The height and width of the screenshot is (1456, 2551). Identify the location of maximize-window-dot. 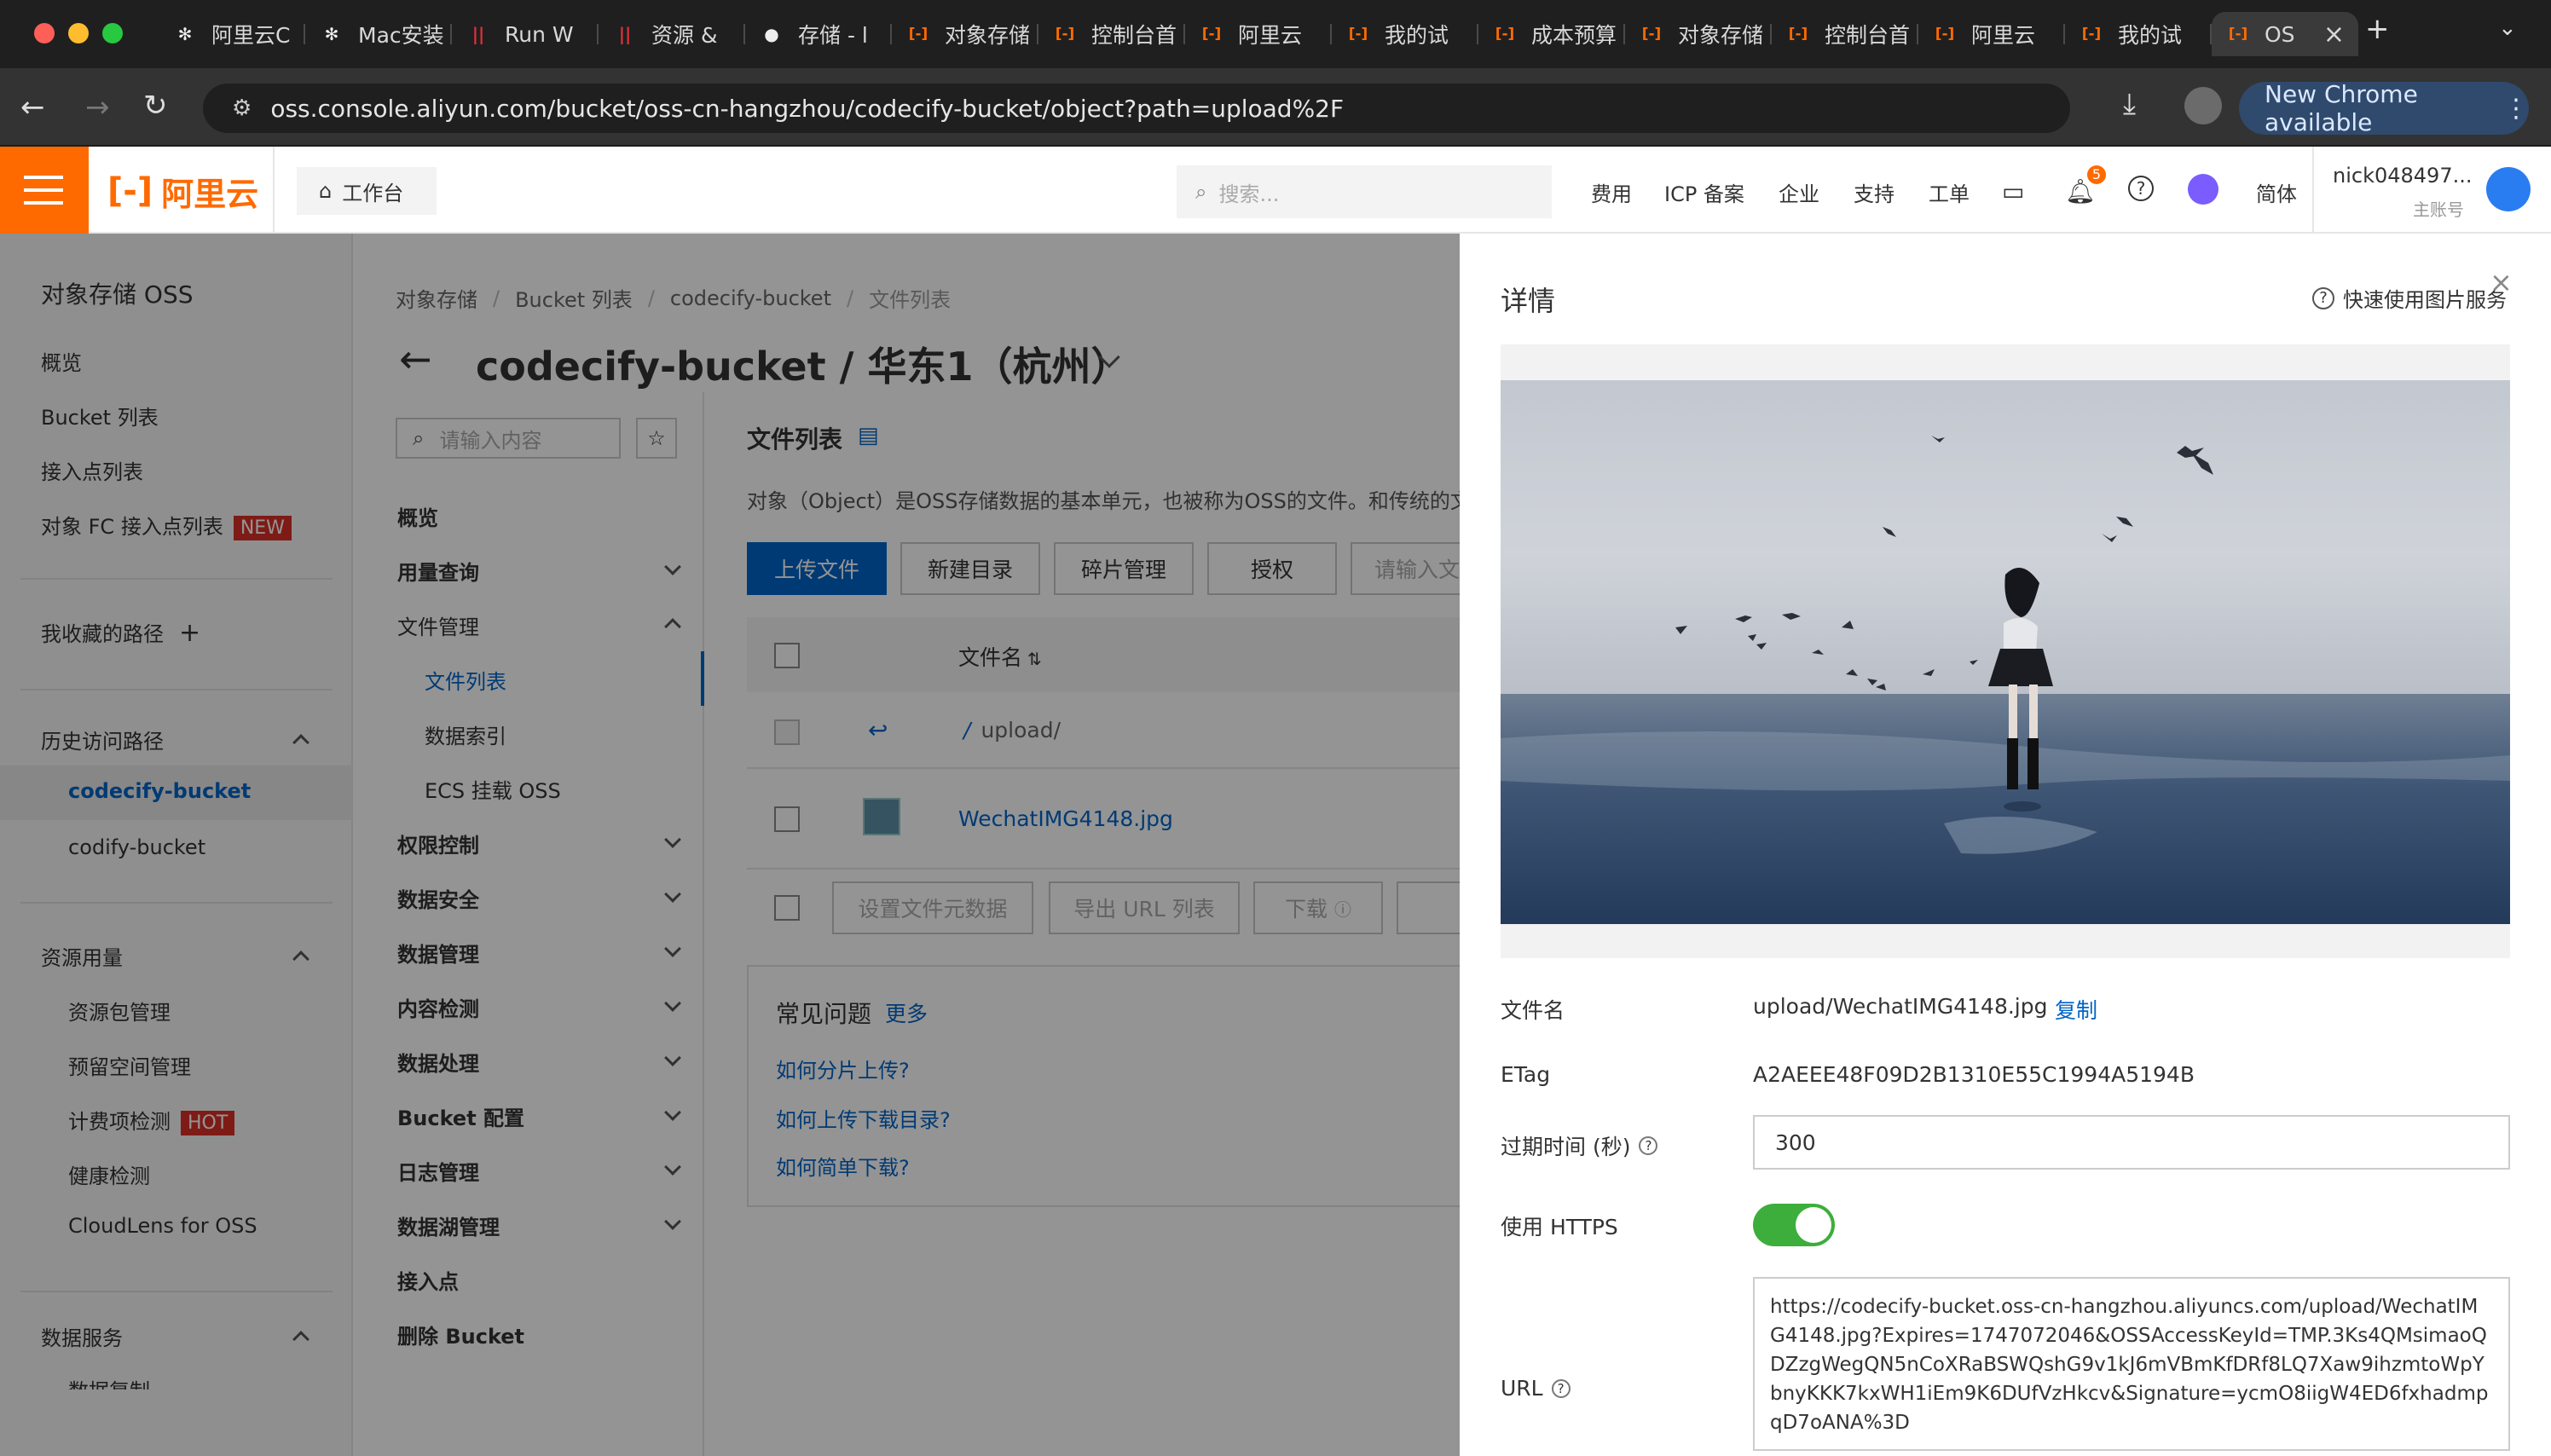
(113, 33).